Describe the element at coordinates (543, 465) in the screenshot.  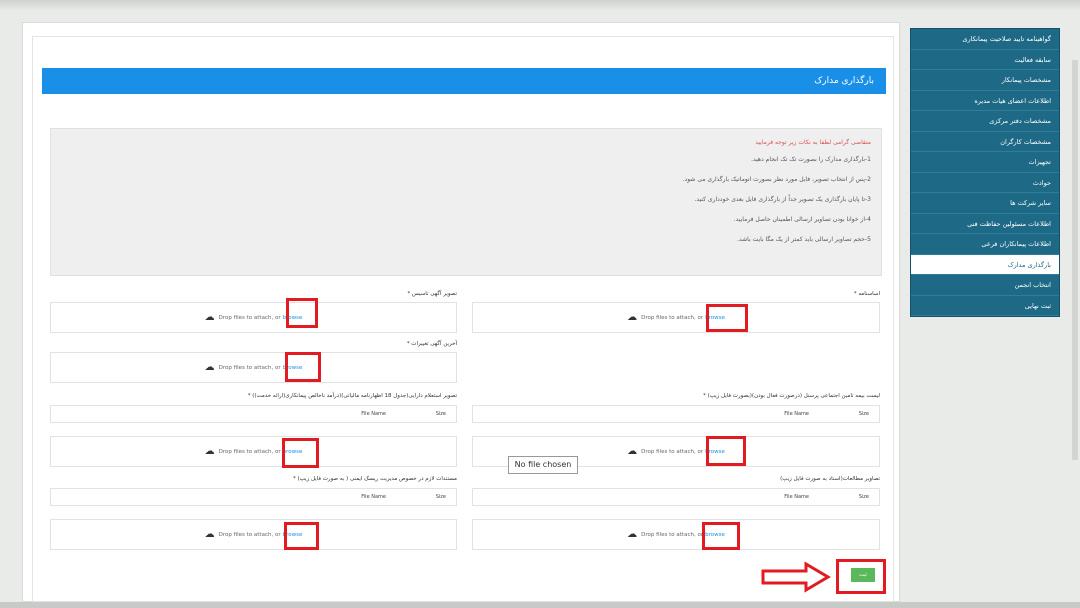
I see `file-tooltip: No file chosen` at that location.